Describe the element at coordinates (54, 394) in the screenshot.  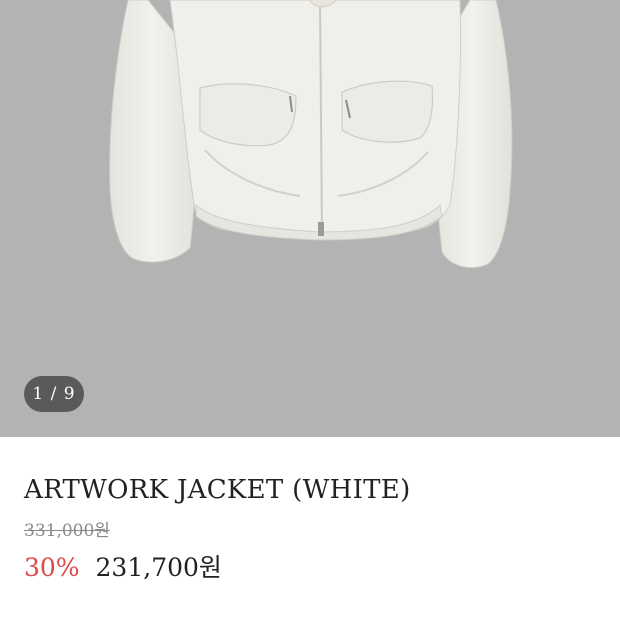
I see `image-page-counter: 1 / 9` at that location.